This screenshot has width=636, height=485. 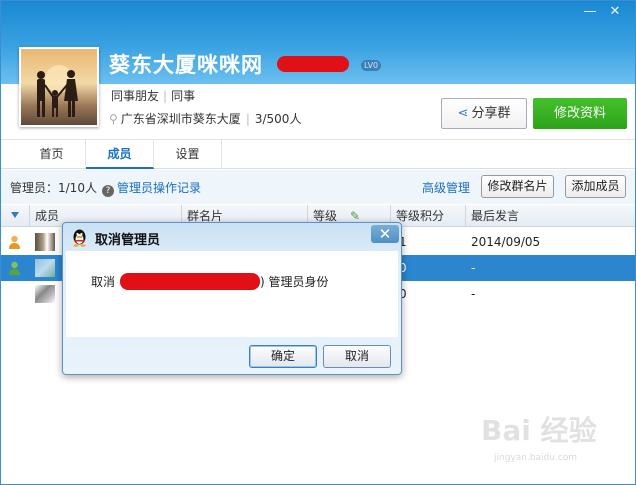 I want to click on dialog-message-suffix: ) 管理员身份, so click(x=294, y=282).